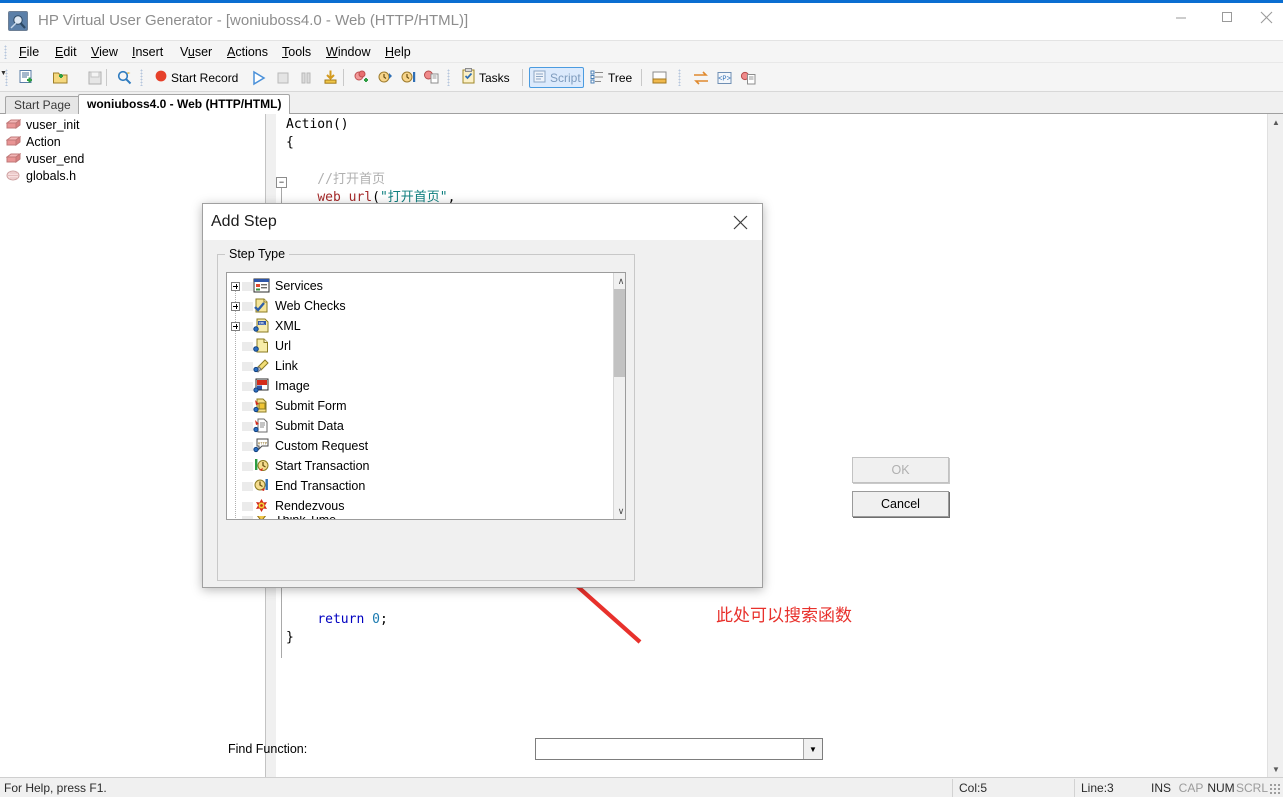 The height and width of the screenshot is (797, 1283). I want to click on script-tree-item-globals-h: globals.h, so click(41, 175).